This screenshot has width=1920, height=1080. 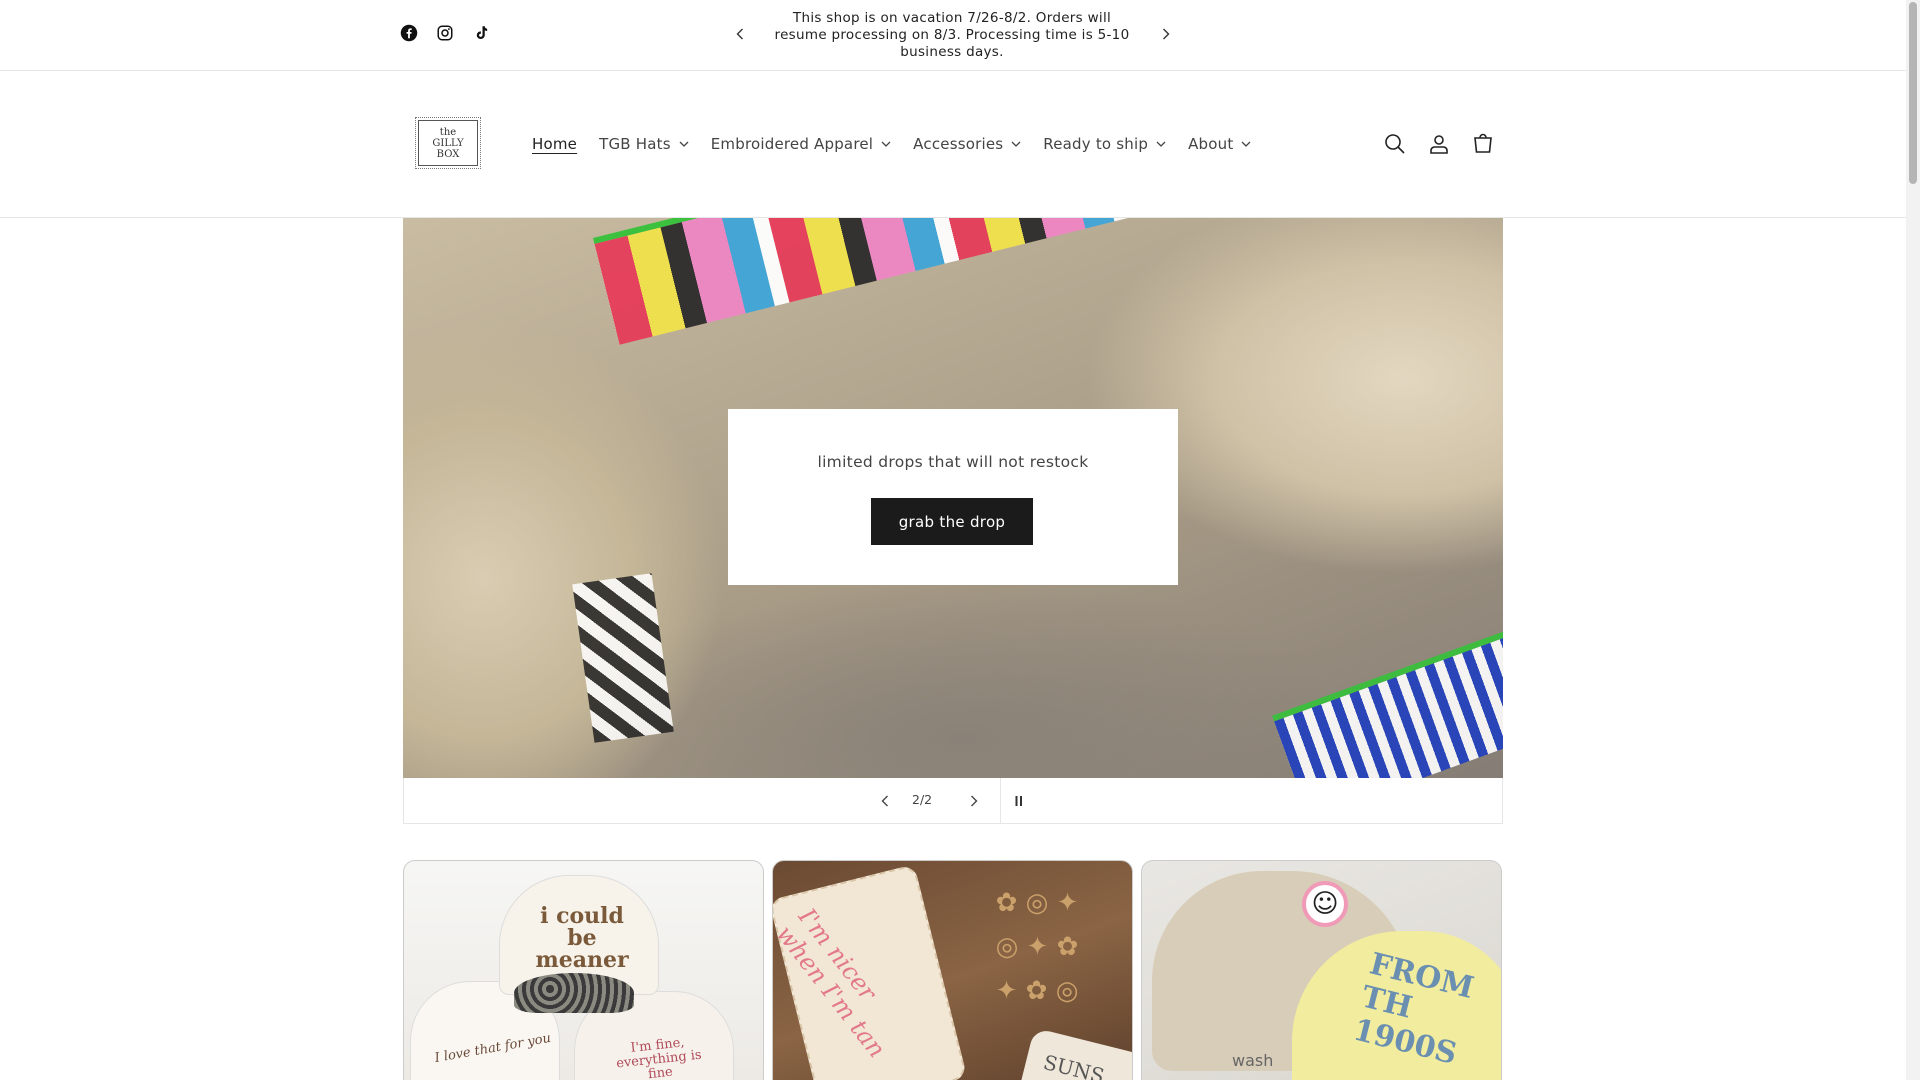 I want to click on cart-button, so click(x=1483, y=144).